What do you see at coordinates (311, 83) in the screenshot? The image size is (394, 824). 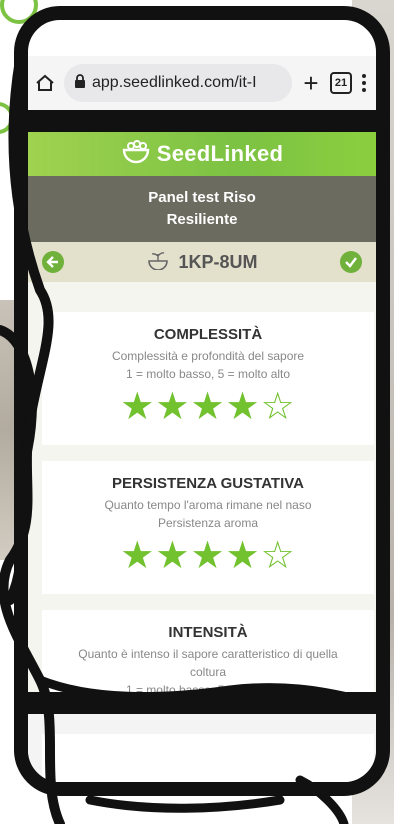 I see `new-tab-button: +` at bounding box center [311, 83].